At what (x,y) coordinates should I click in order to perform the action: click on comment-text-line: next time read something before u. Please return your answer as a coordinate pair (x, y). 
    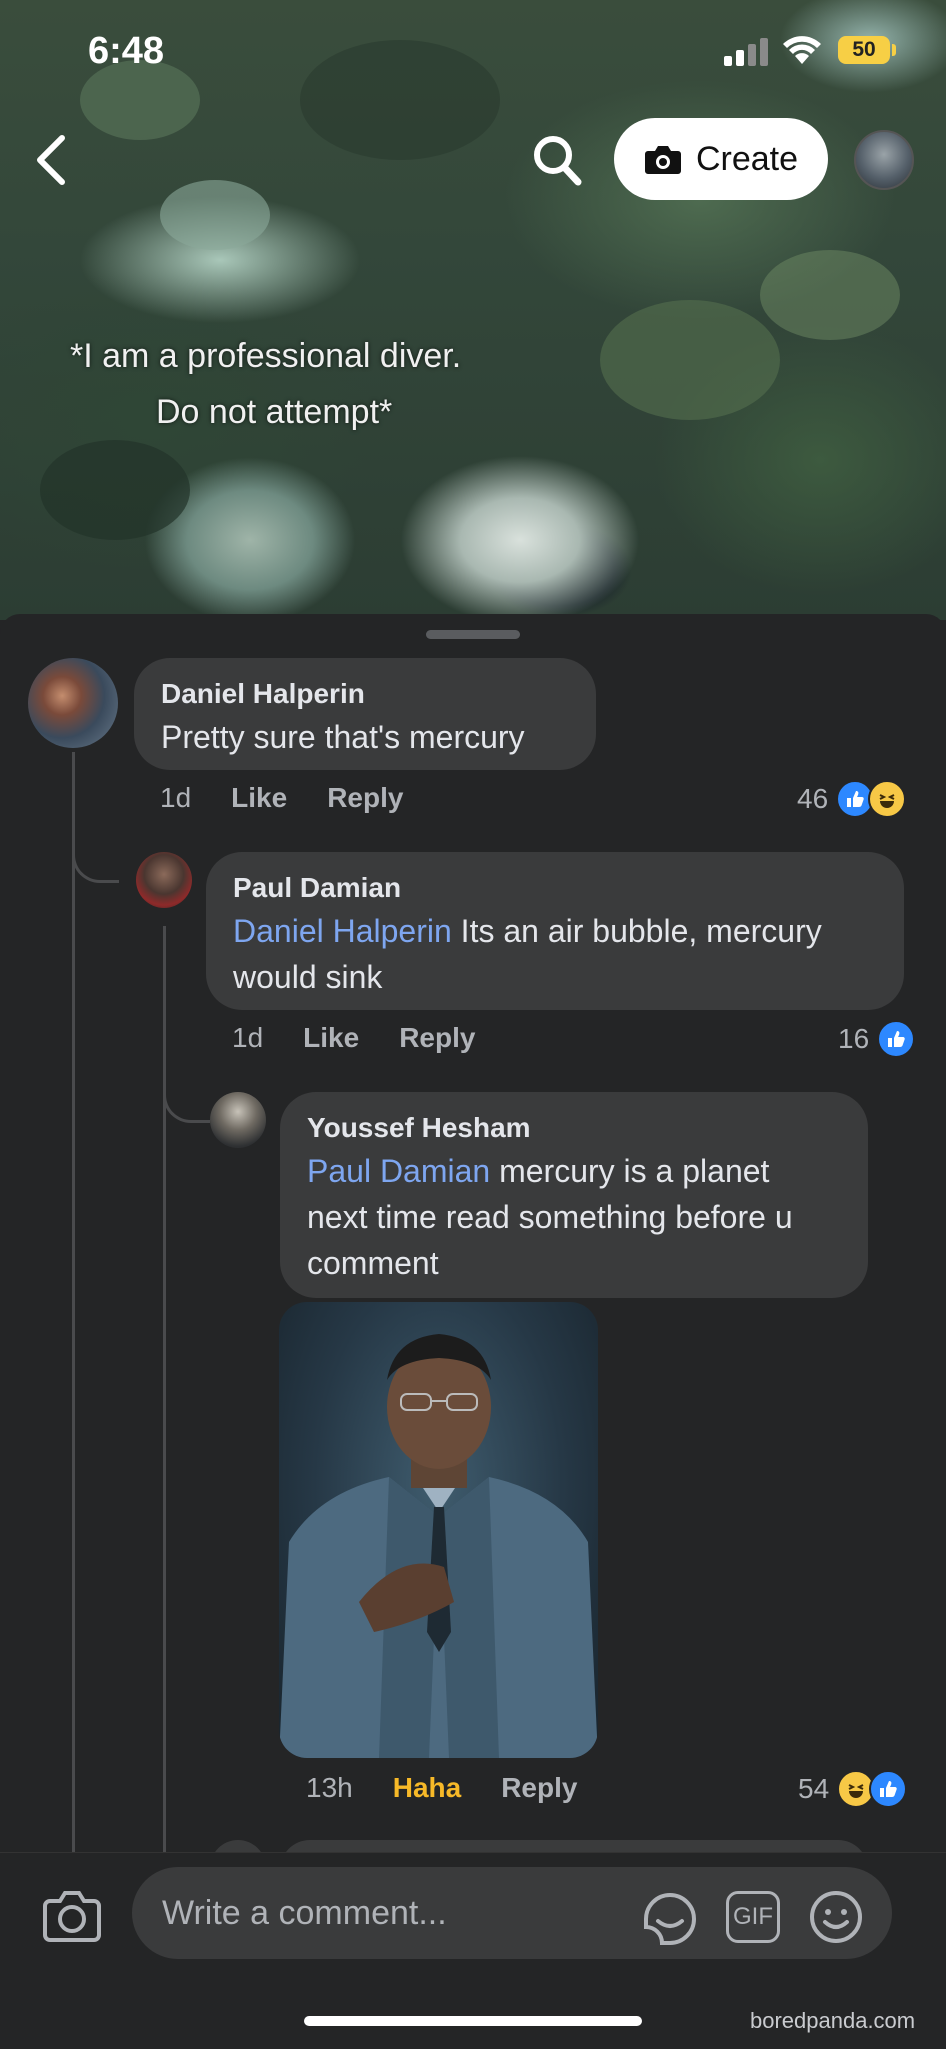
    Looking at the image, I should click on (550, 1217).